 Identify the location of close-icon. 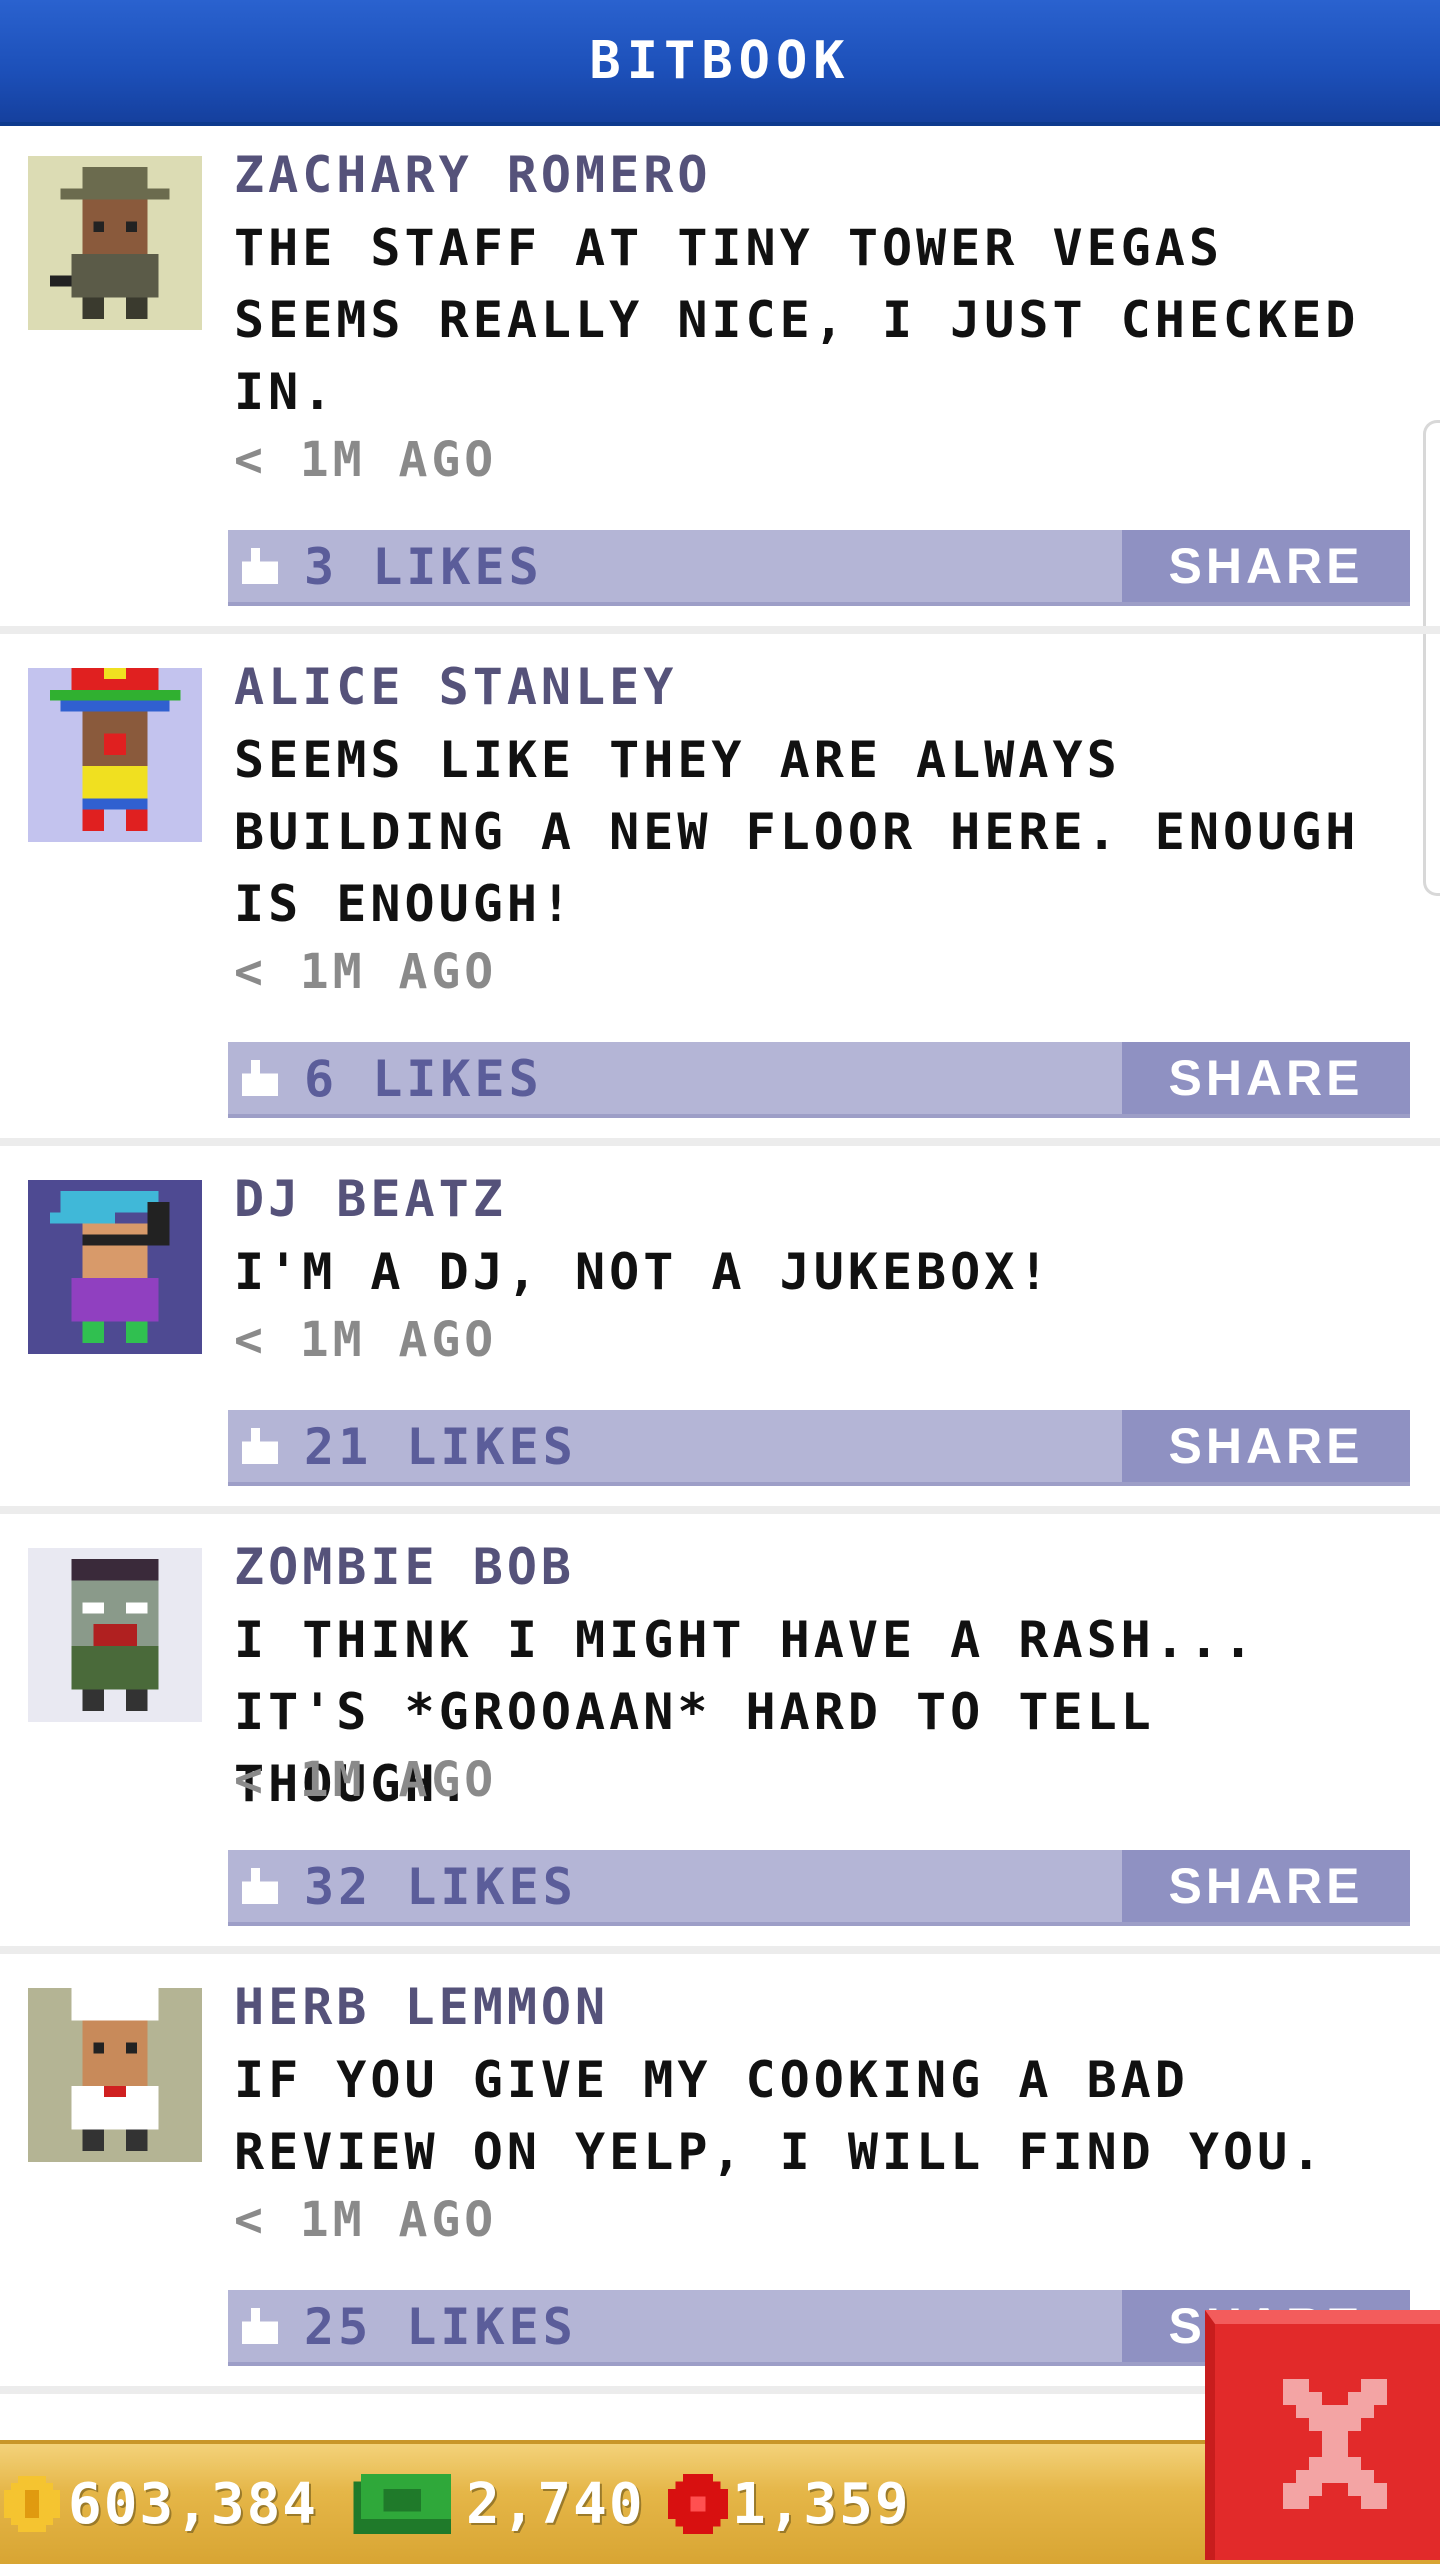
(1335, 2444).